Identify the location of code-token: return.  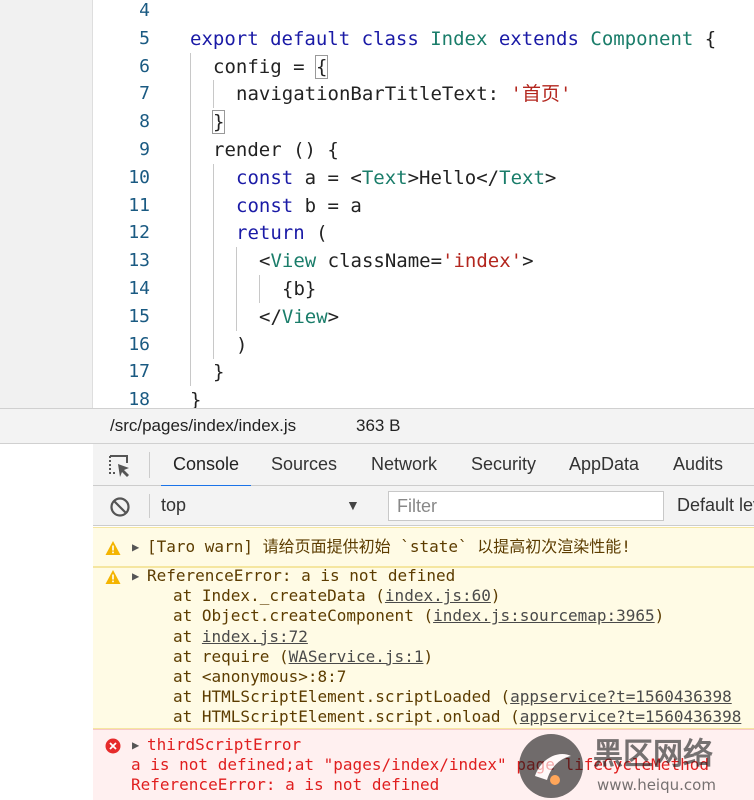
(276, 233).